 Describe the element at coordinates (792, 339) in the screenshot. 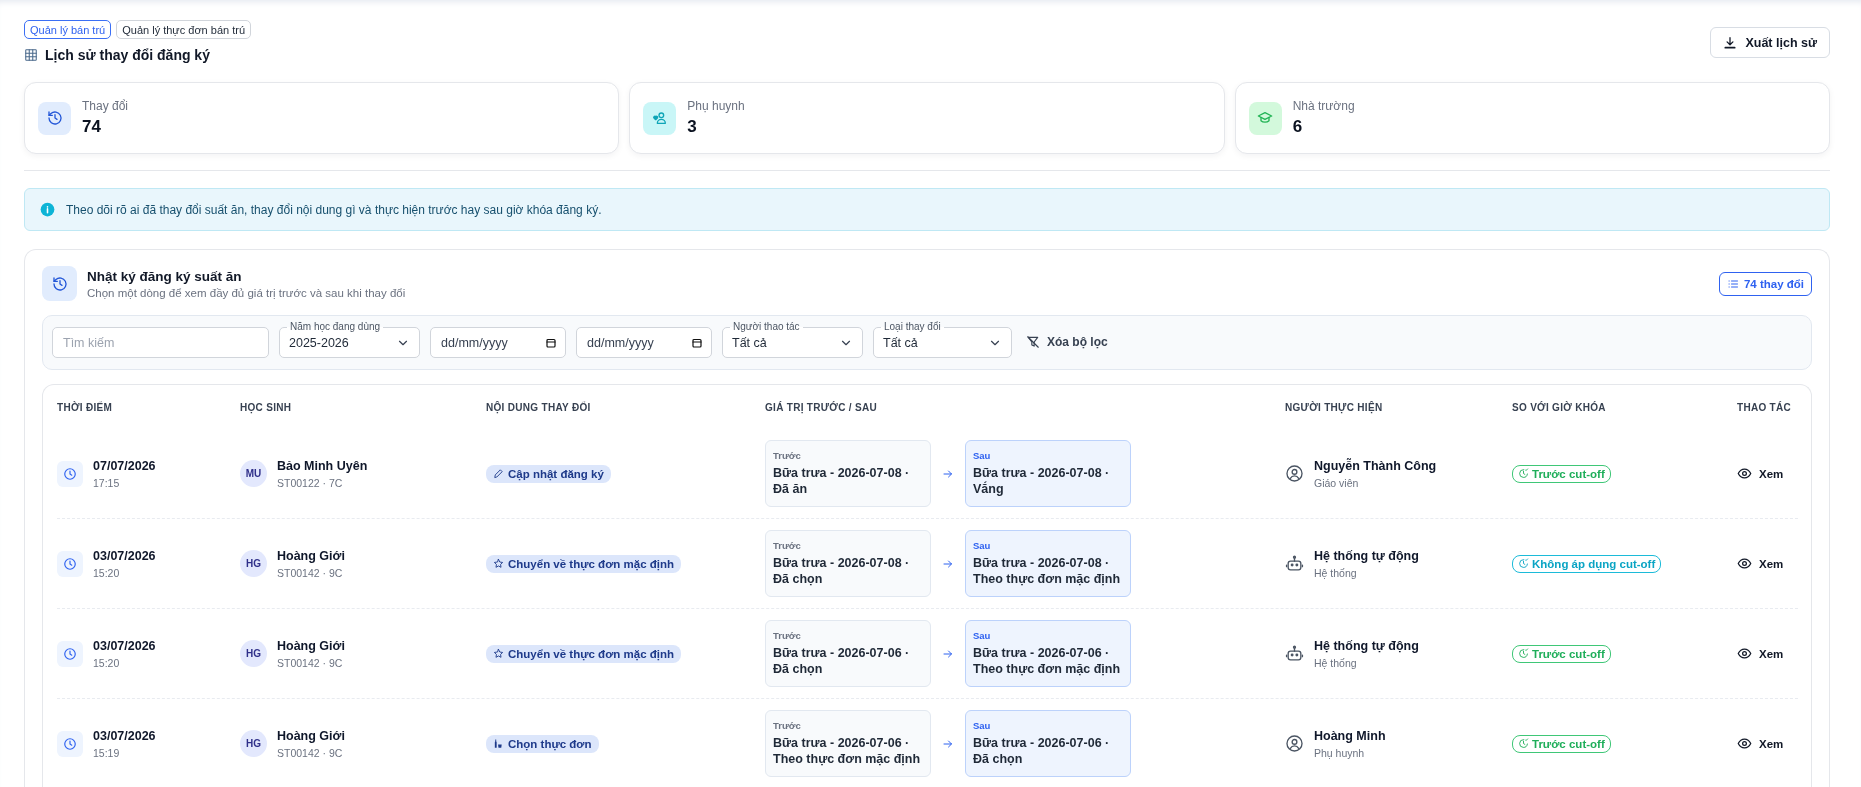

I see `actor-select: Người thao tác Tất cả` at that location.